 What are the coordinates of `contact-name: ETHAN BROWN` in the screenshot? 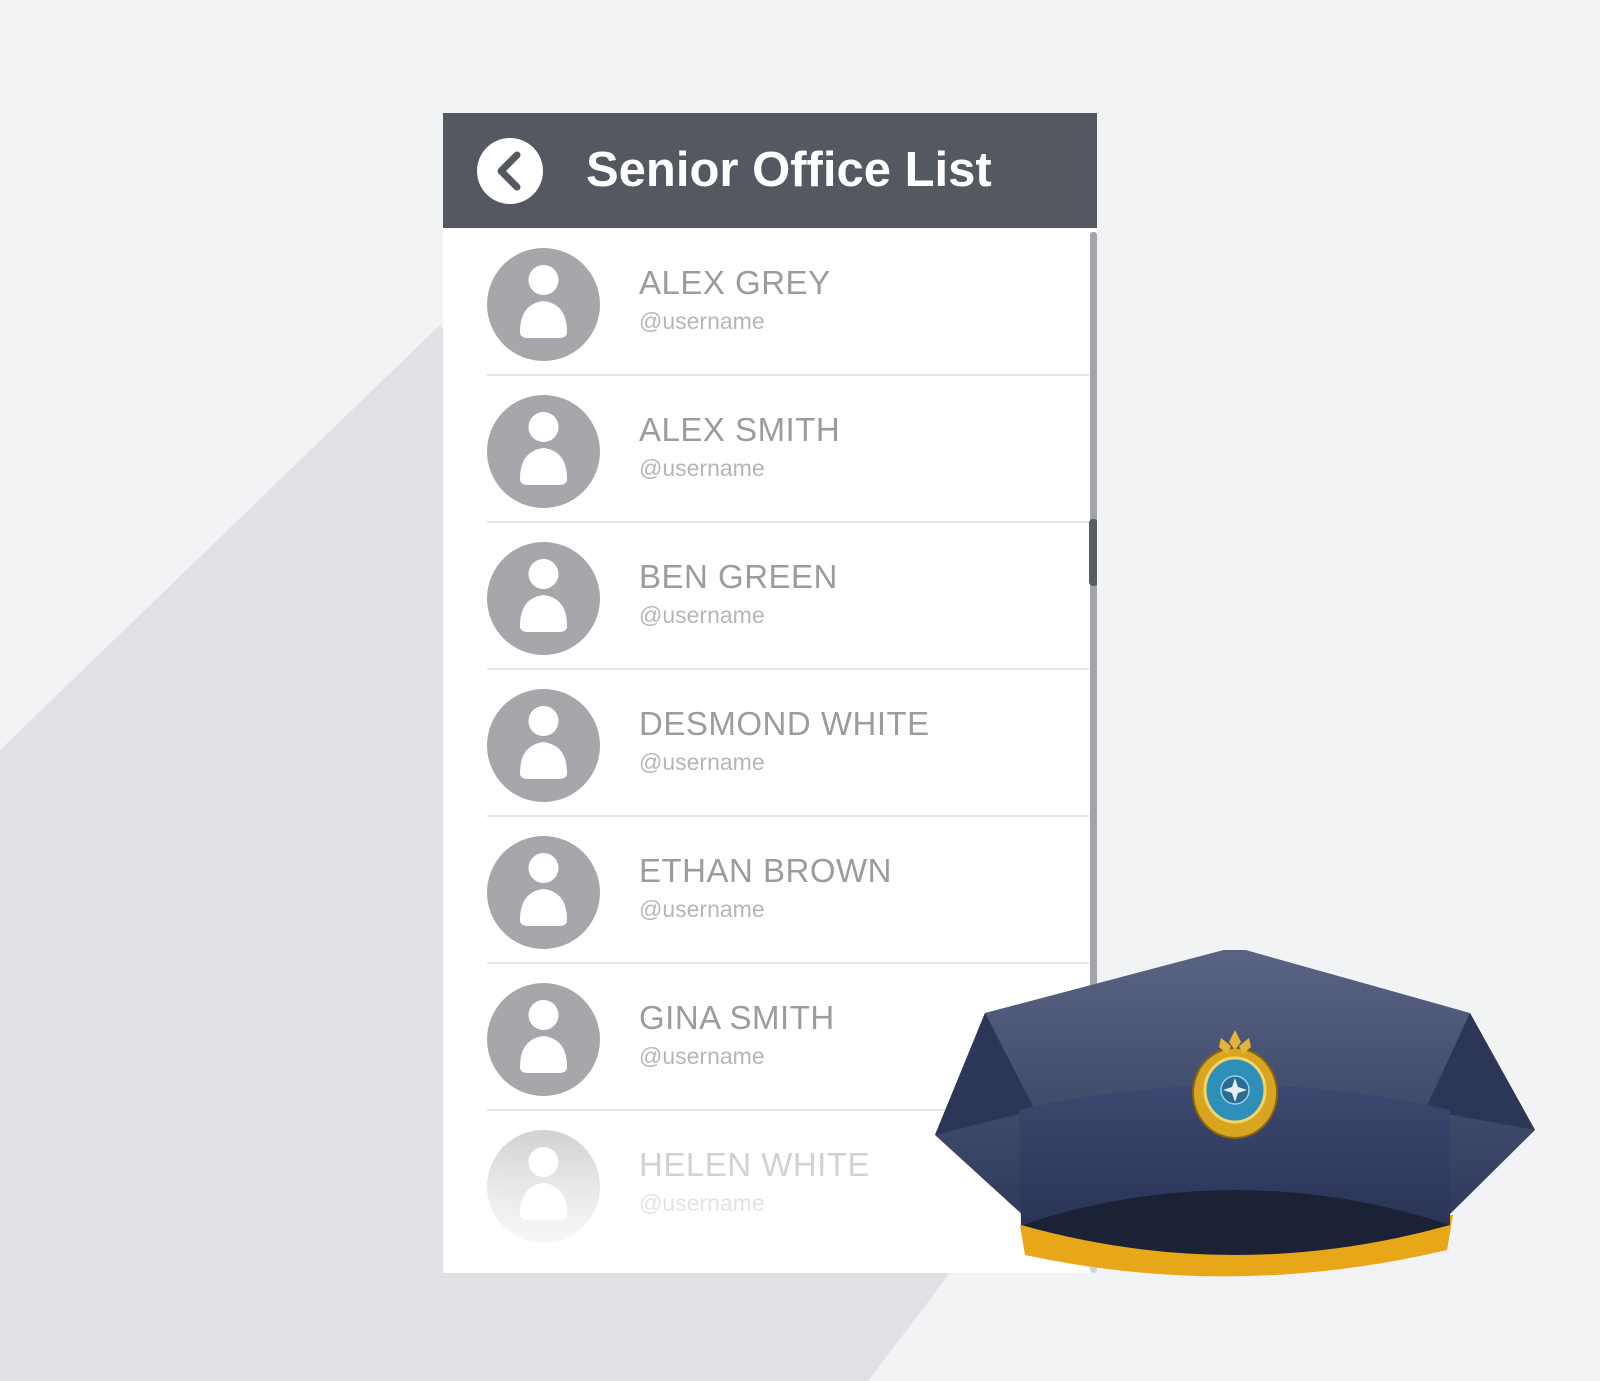 It's located at (765, 870).